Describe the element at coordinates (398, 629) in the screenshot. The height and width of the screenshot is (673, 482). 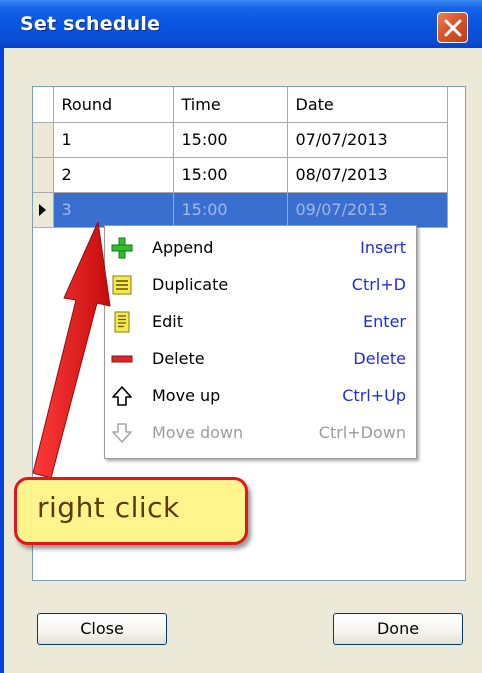
I see `done-button: Done` at that location.